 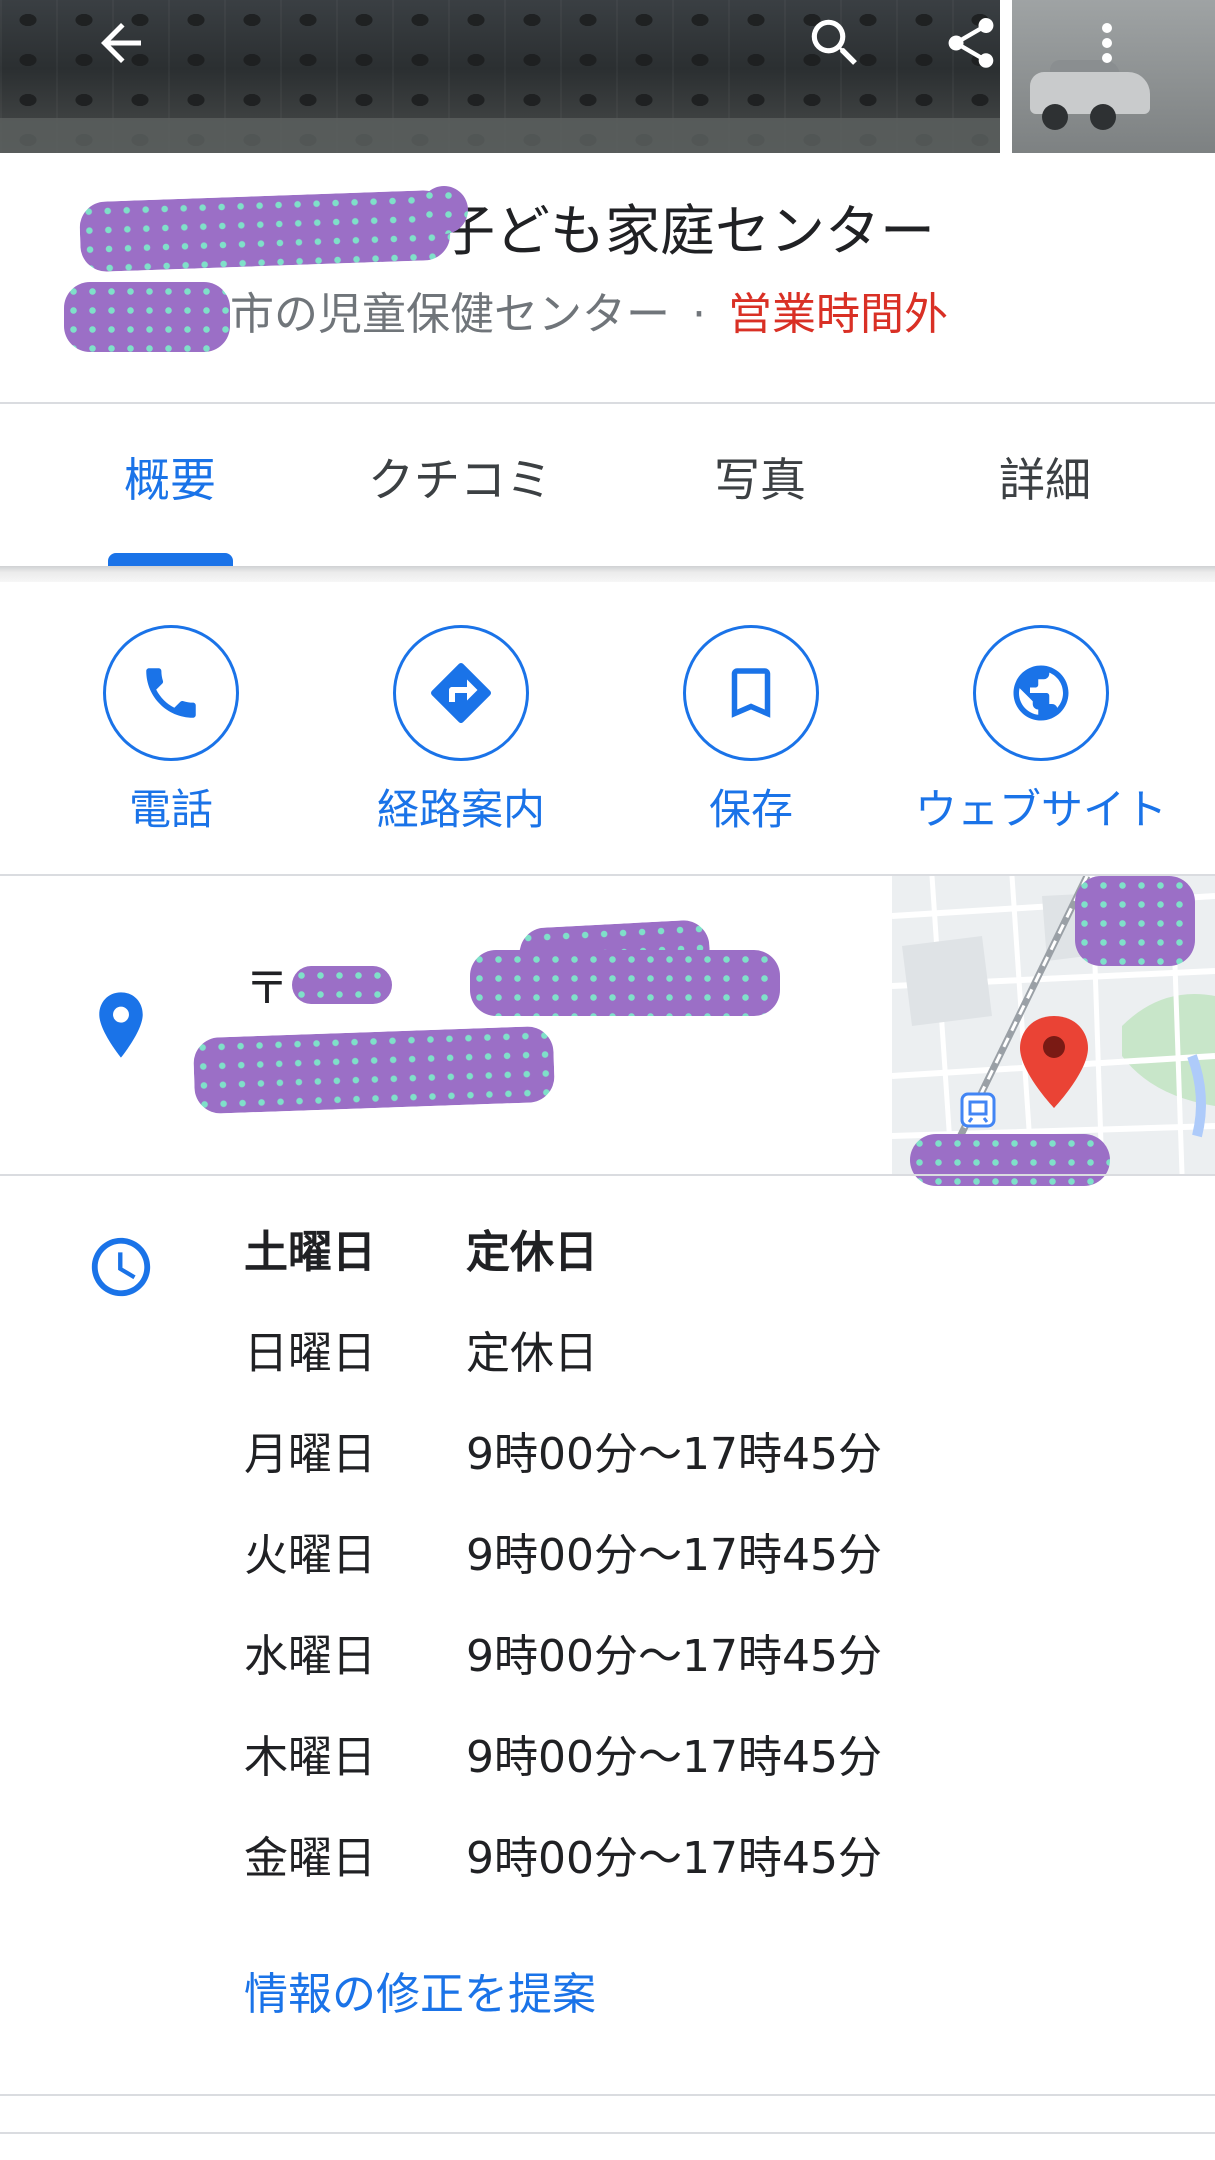 I want to click on tab-details: 詳細, so click(x=1045, y=480).